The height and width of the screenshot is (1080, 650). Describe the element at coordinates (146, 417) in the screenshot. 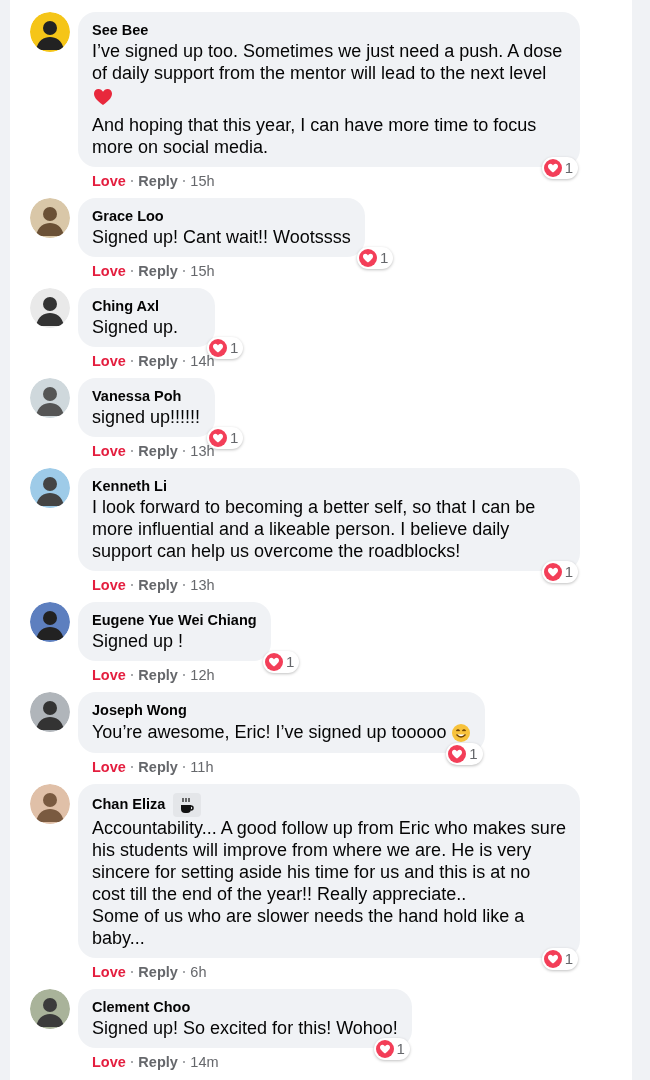

I see `comment-text: signed up!!!!!!` at that location.